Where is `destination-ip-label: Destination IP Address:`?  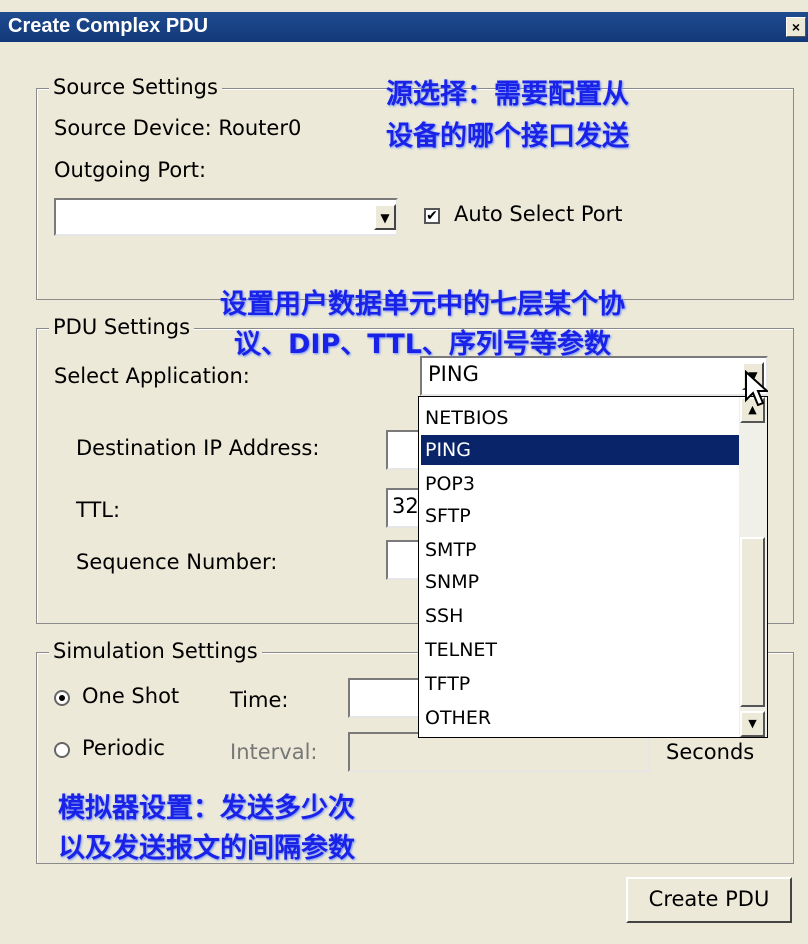
destination-ip-label: Destination IP Address: is located at coordinates (198, 448).